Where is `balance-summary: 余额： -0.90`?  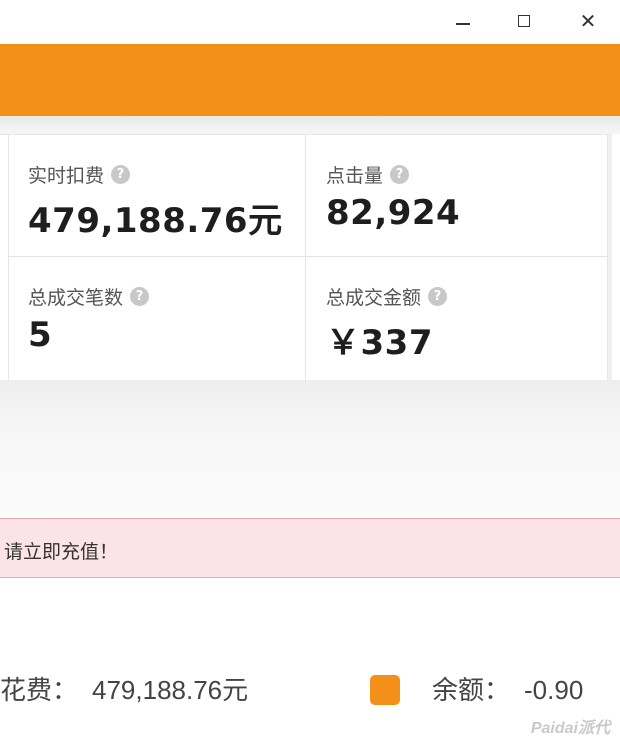
balance-summary: 余额： -0.90 is located at coordinates (507, 688).